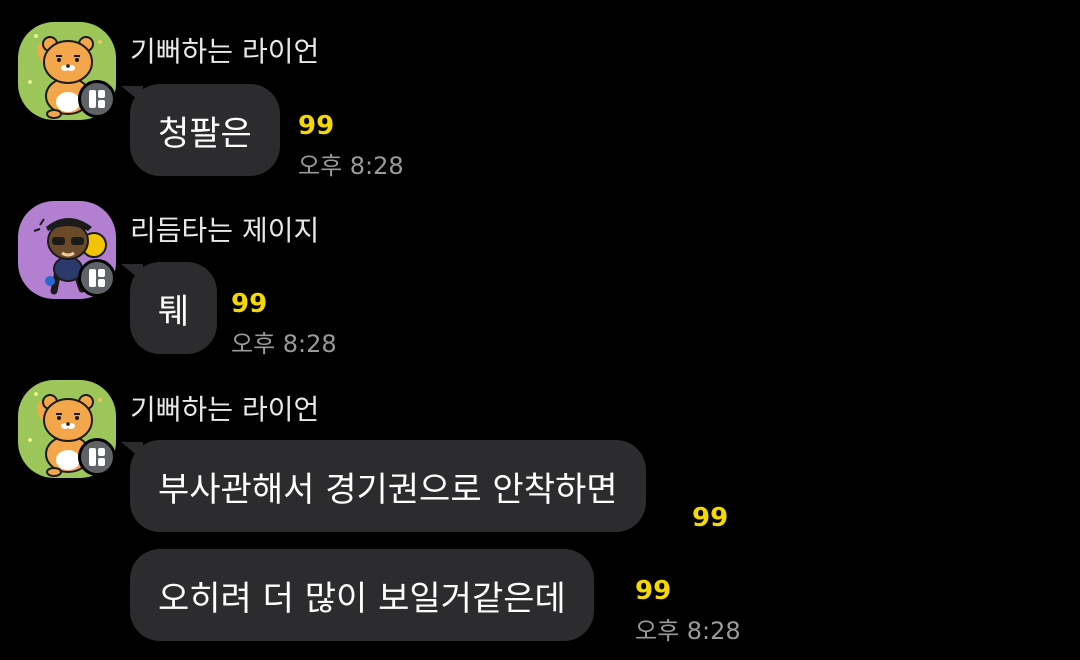 Image resolution: width=1080 pixels, height=660 pixels. What do you see at coordinates (388, 486) in the screenshot?
I see `message-bubble: 부사관해서 경기권으로 안착하면` at bounding box center [388, 486].